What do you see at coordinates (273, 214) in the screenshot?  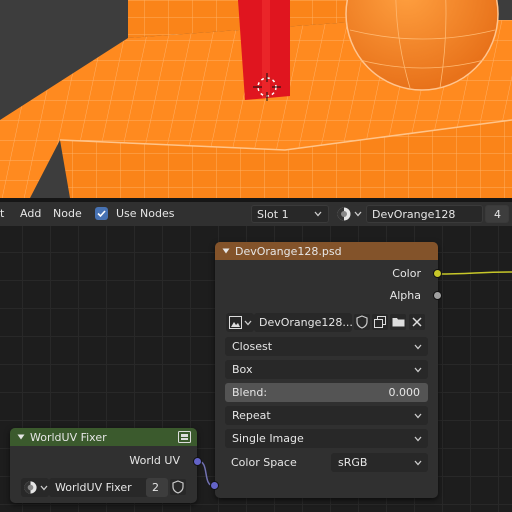 I see `slot-label: Slot 1` at bounding box center [273, 214].